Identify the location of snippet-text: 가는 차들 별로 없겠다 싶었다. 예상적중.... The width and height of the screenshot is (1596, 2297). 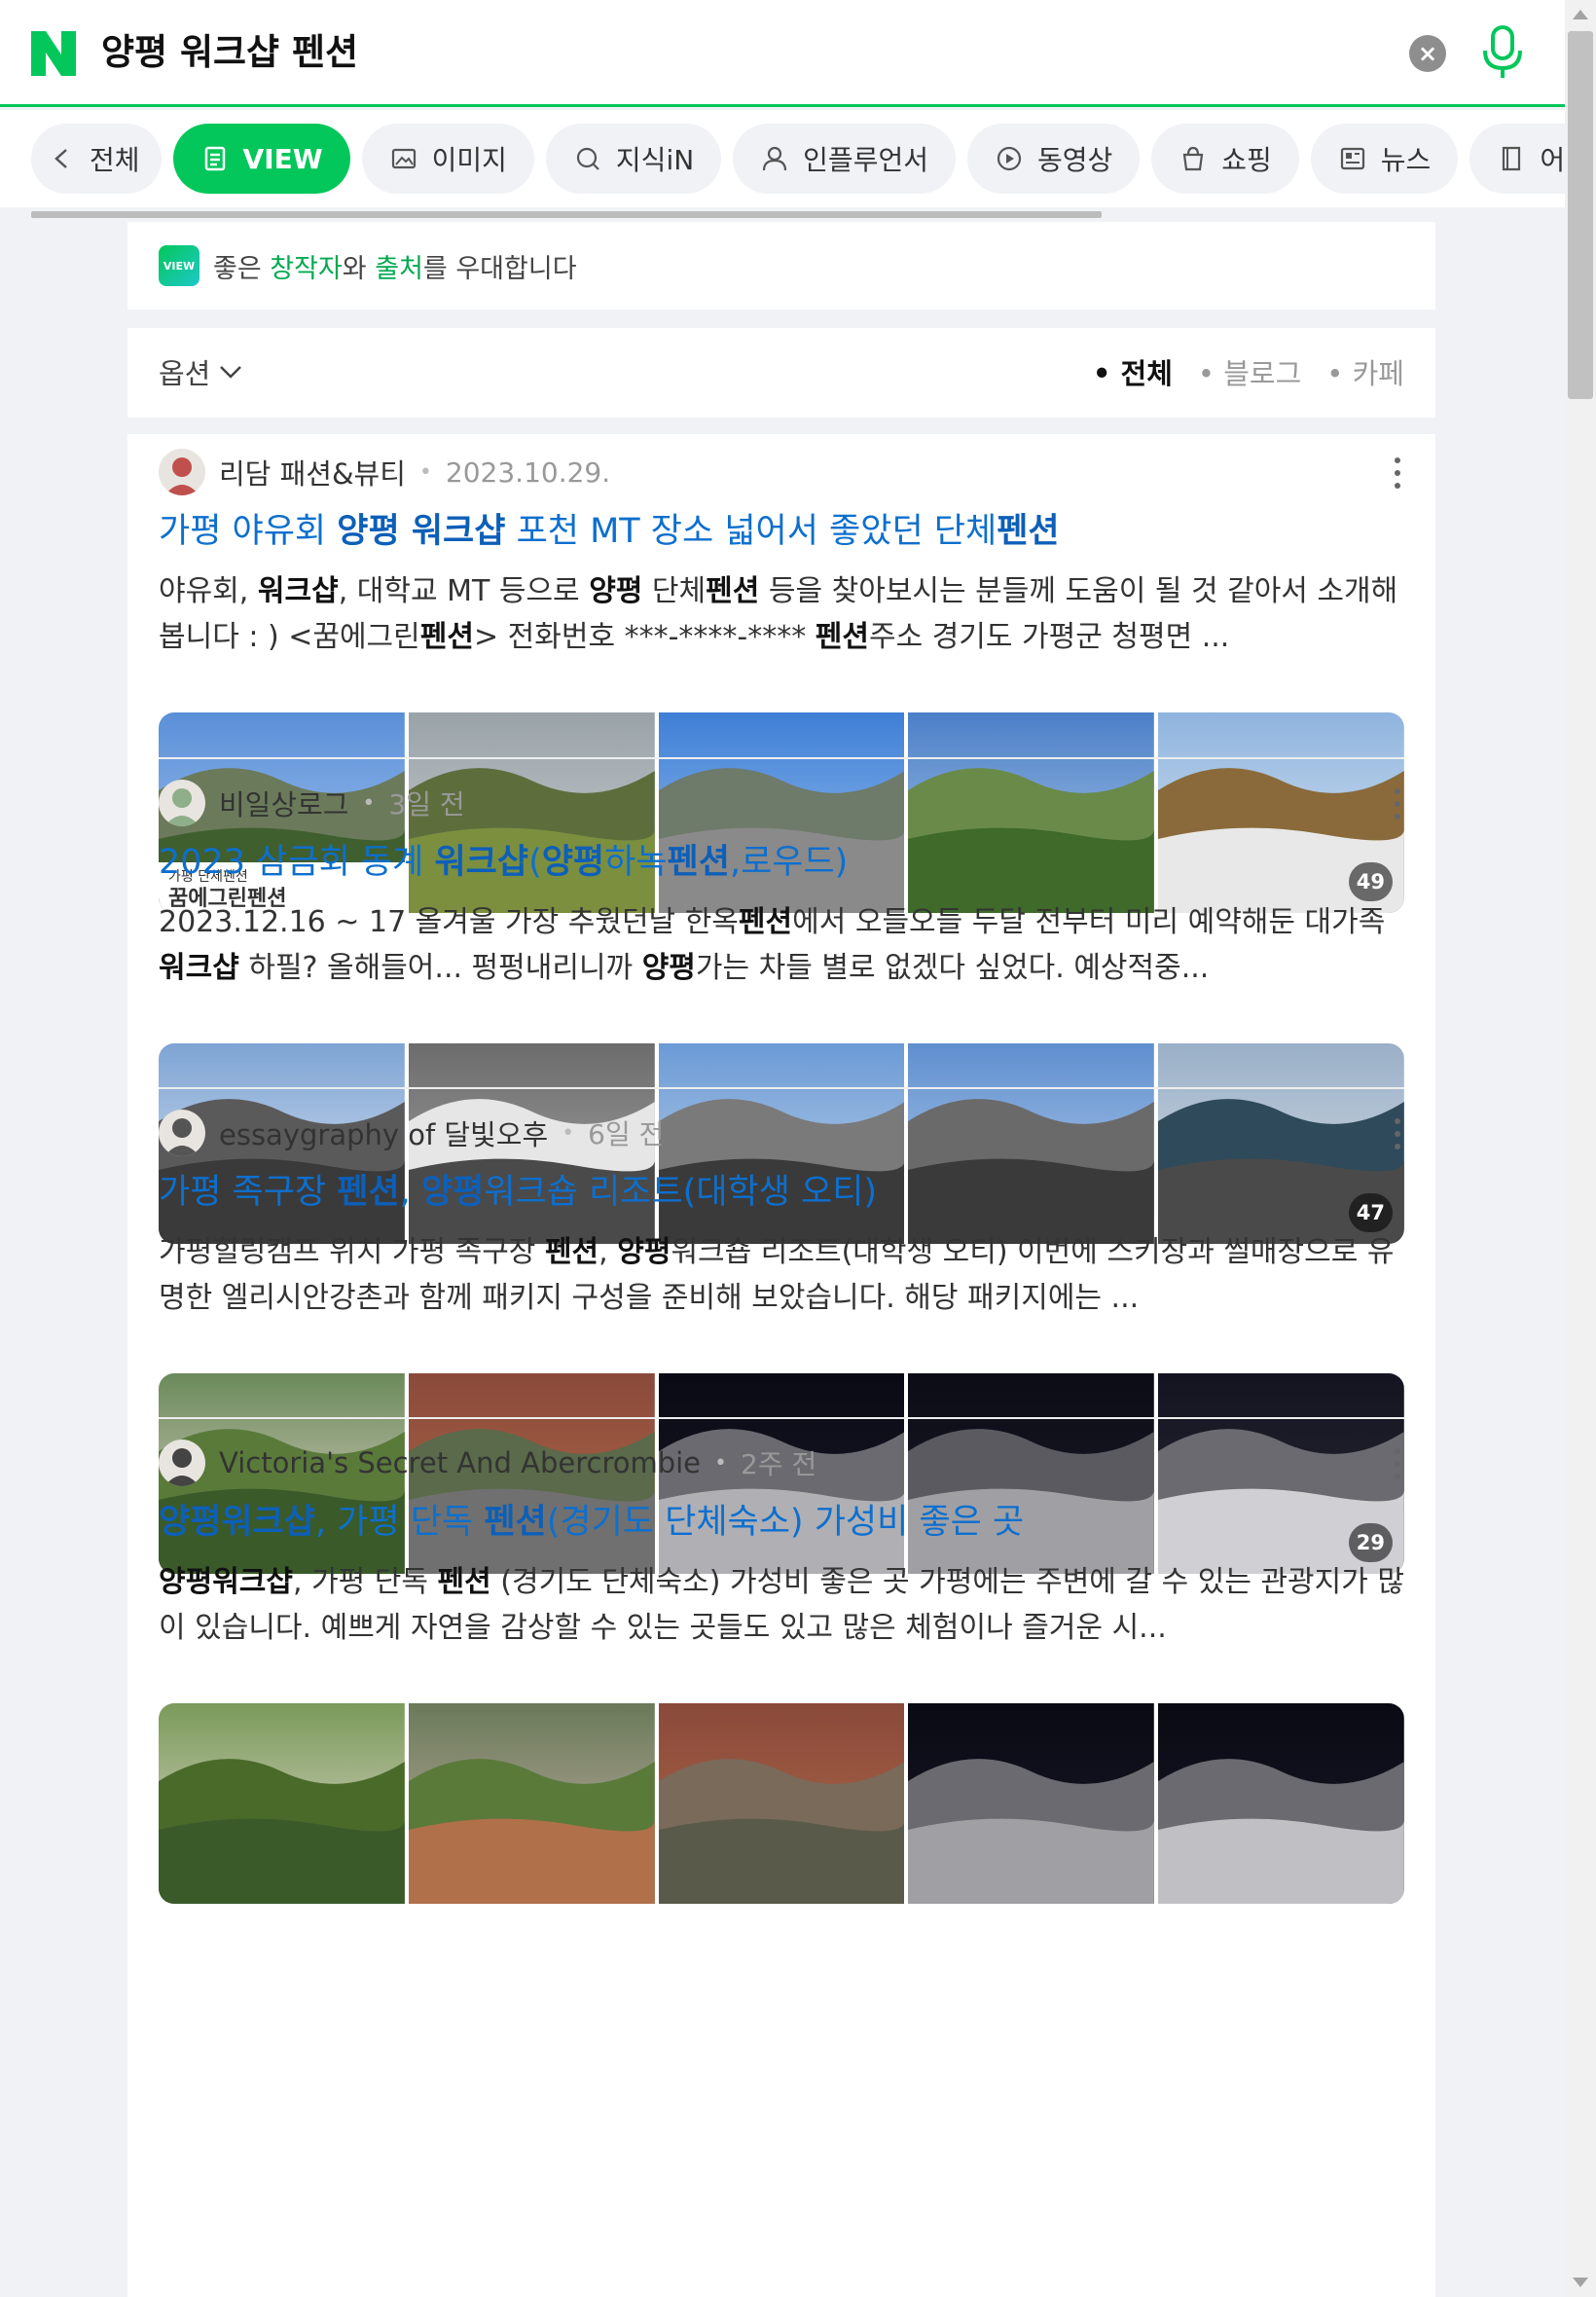
(953, 968).